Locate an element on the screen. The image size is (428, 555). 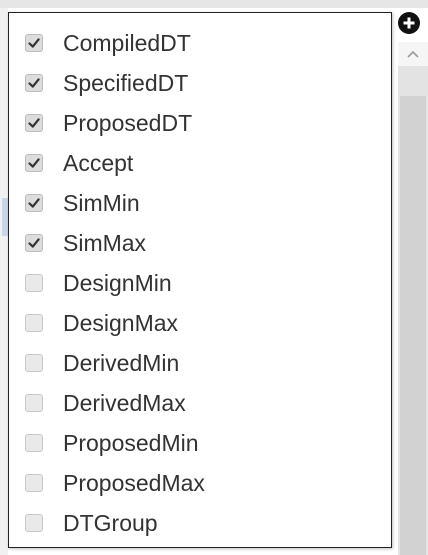
column-option-label: DesignMin is located at coordinates (117, 282).